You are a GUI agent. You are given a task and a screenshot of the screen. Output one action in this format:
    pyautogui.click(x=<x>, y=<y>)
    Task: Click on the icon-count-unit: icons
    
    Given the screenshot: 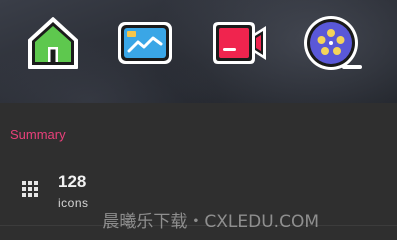 What is the action you would take?
    pyautogui.click(x=73, y=203)
    